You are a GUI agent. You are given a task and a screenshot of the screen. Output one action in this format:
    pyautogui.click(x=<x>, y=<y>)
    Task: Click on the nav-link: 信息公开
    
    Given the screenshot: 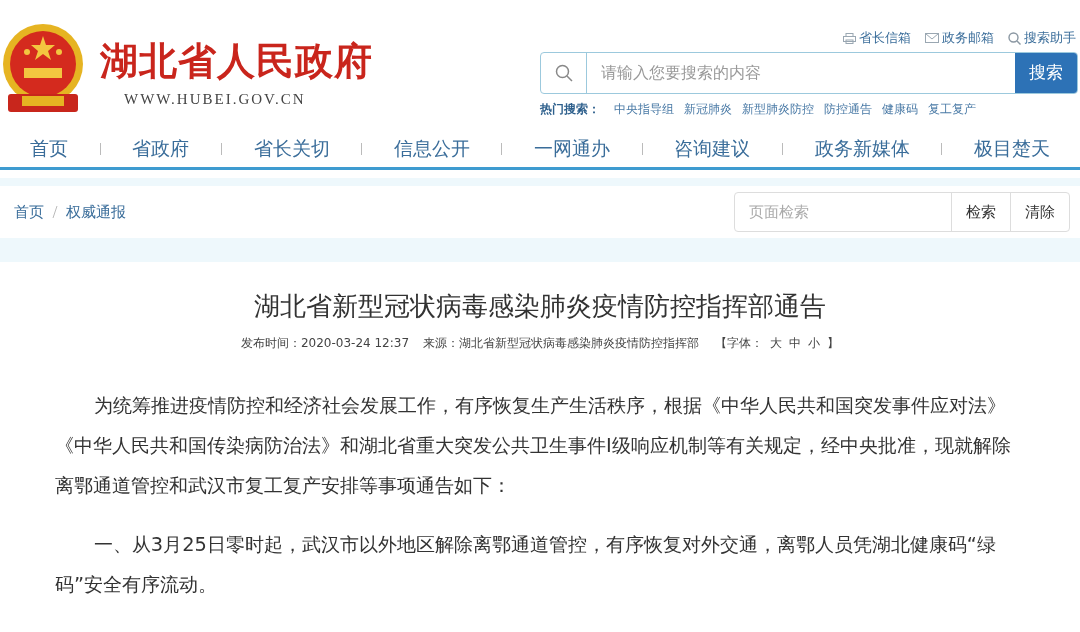 What is the action you would take?
    pyautogui.click(x=431, y=148)
    